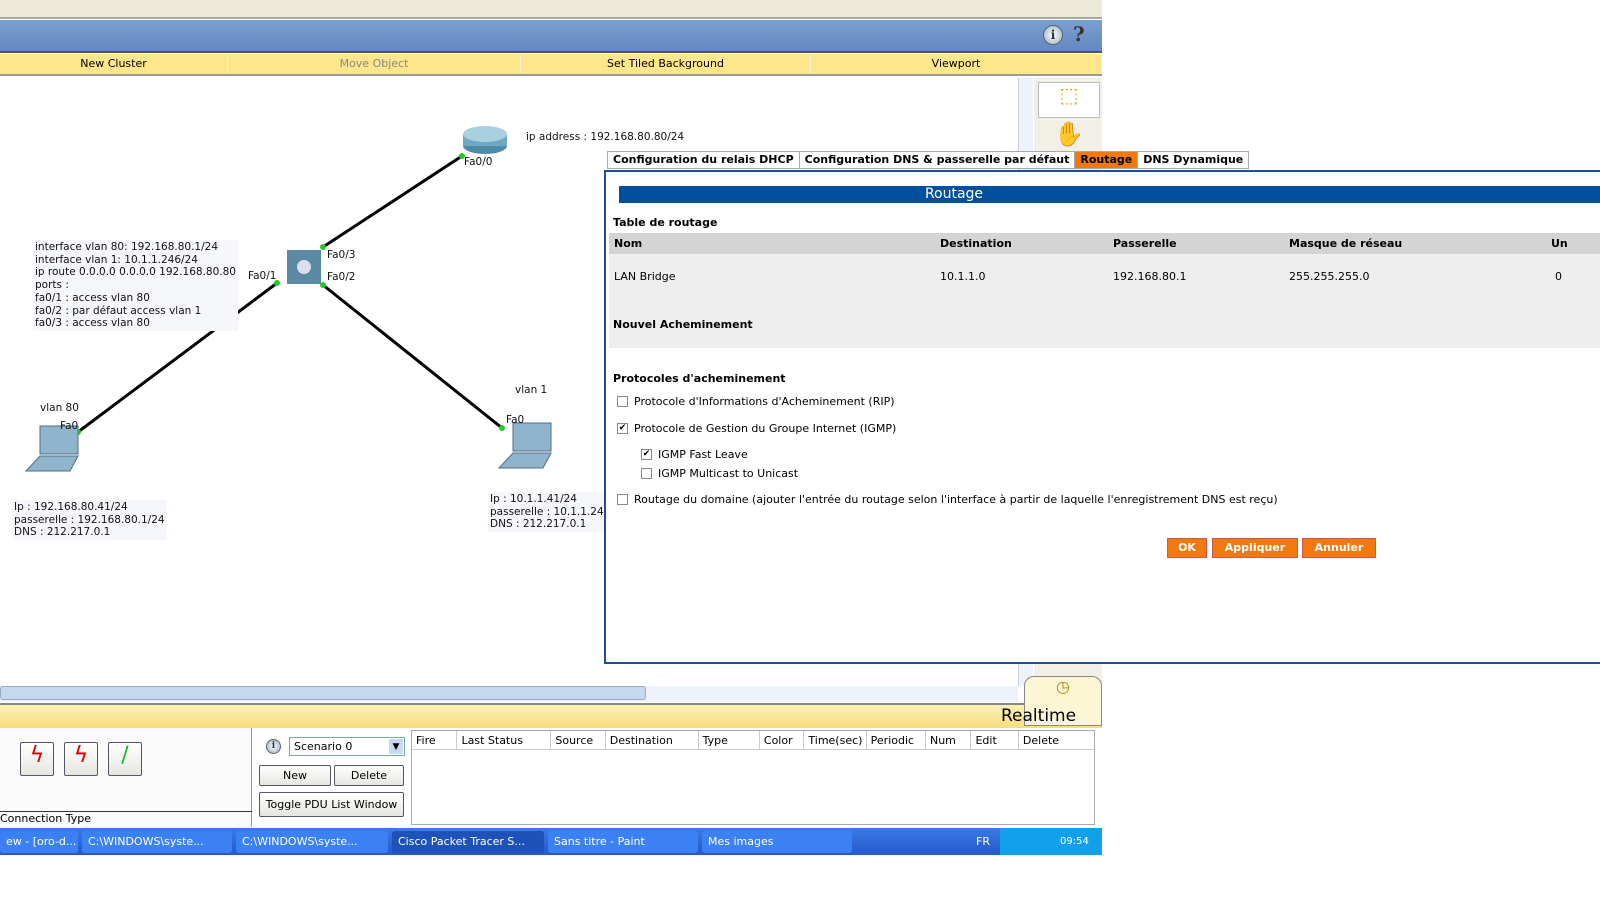  Describe the element at coordinates (392, 201) in the screenshot. I see `link-router-switch` at that location.